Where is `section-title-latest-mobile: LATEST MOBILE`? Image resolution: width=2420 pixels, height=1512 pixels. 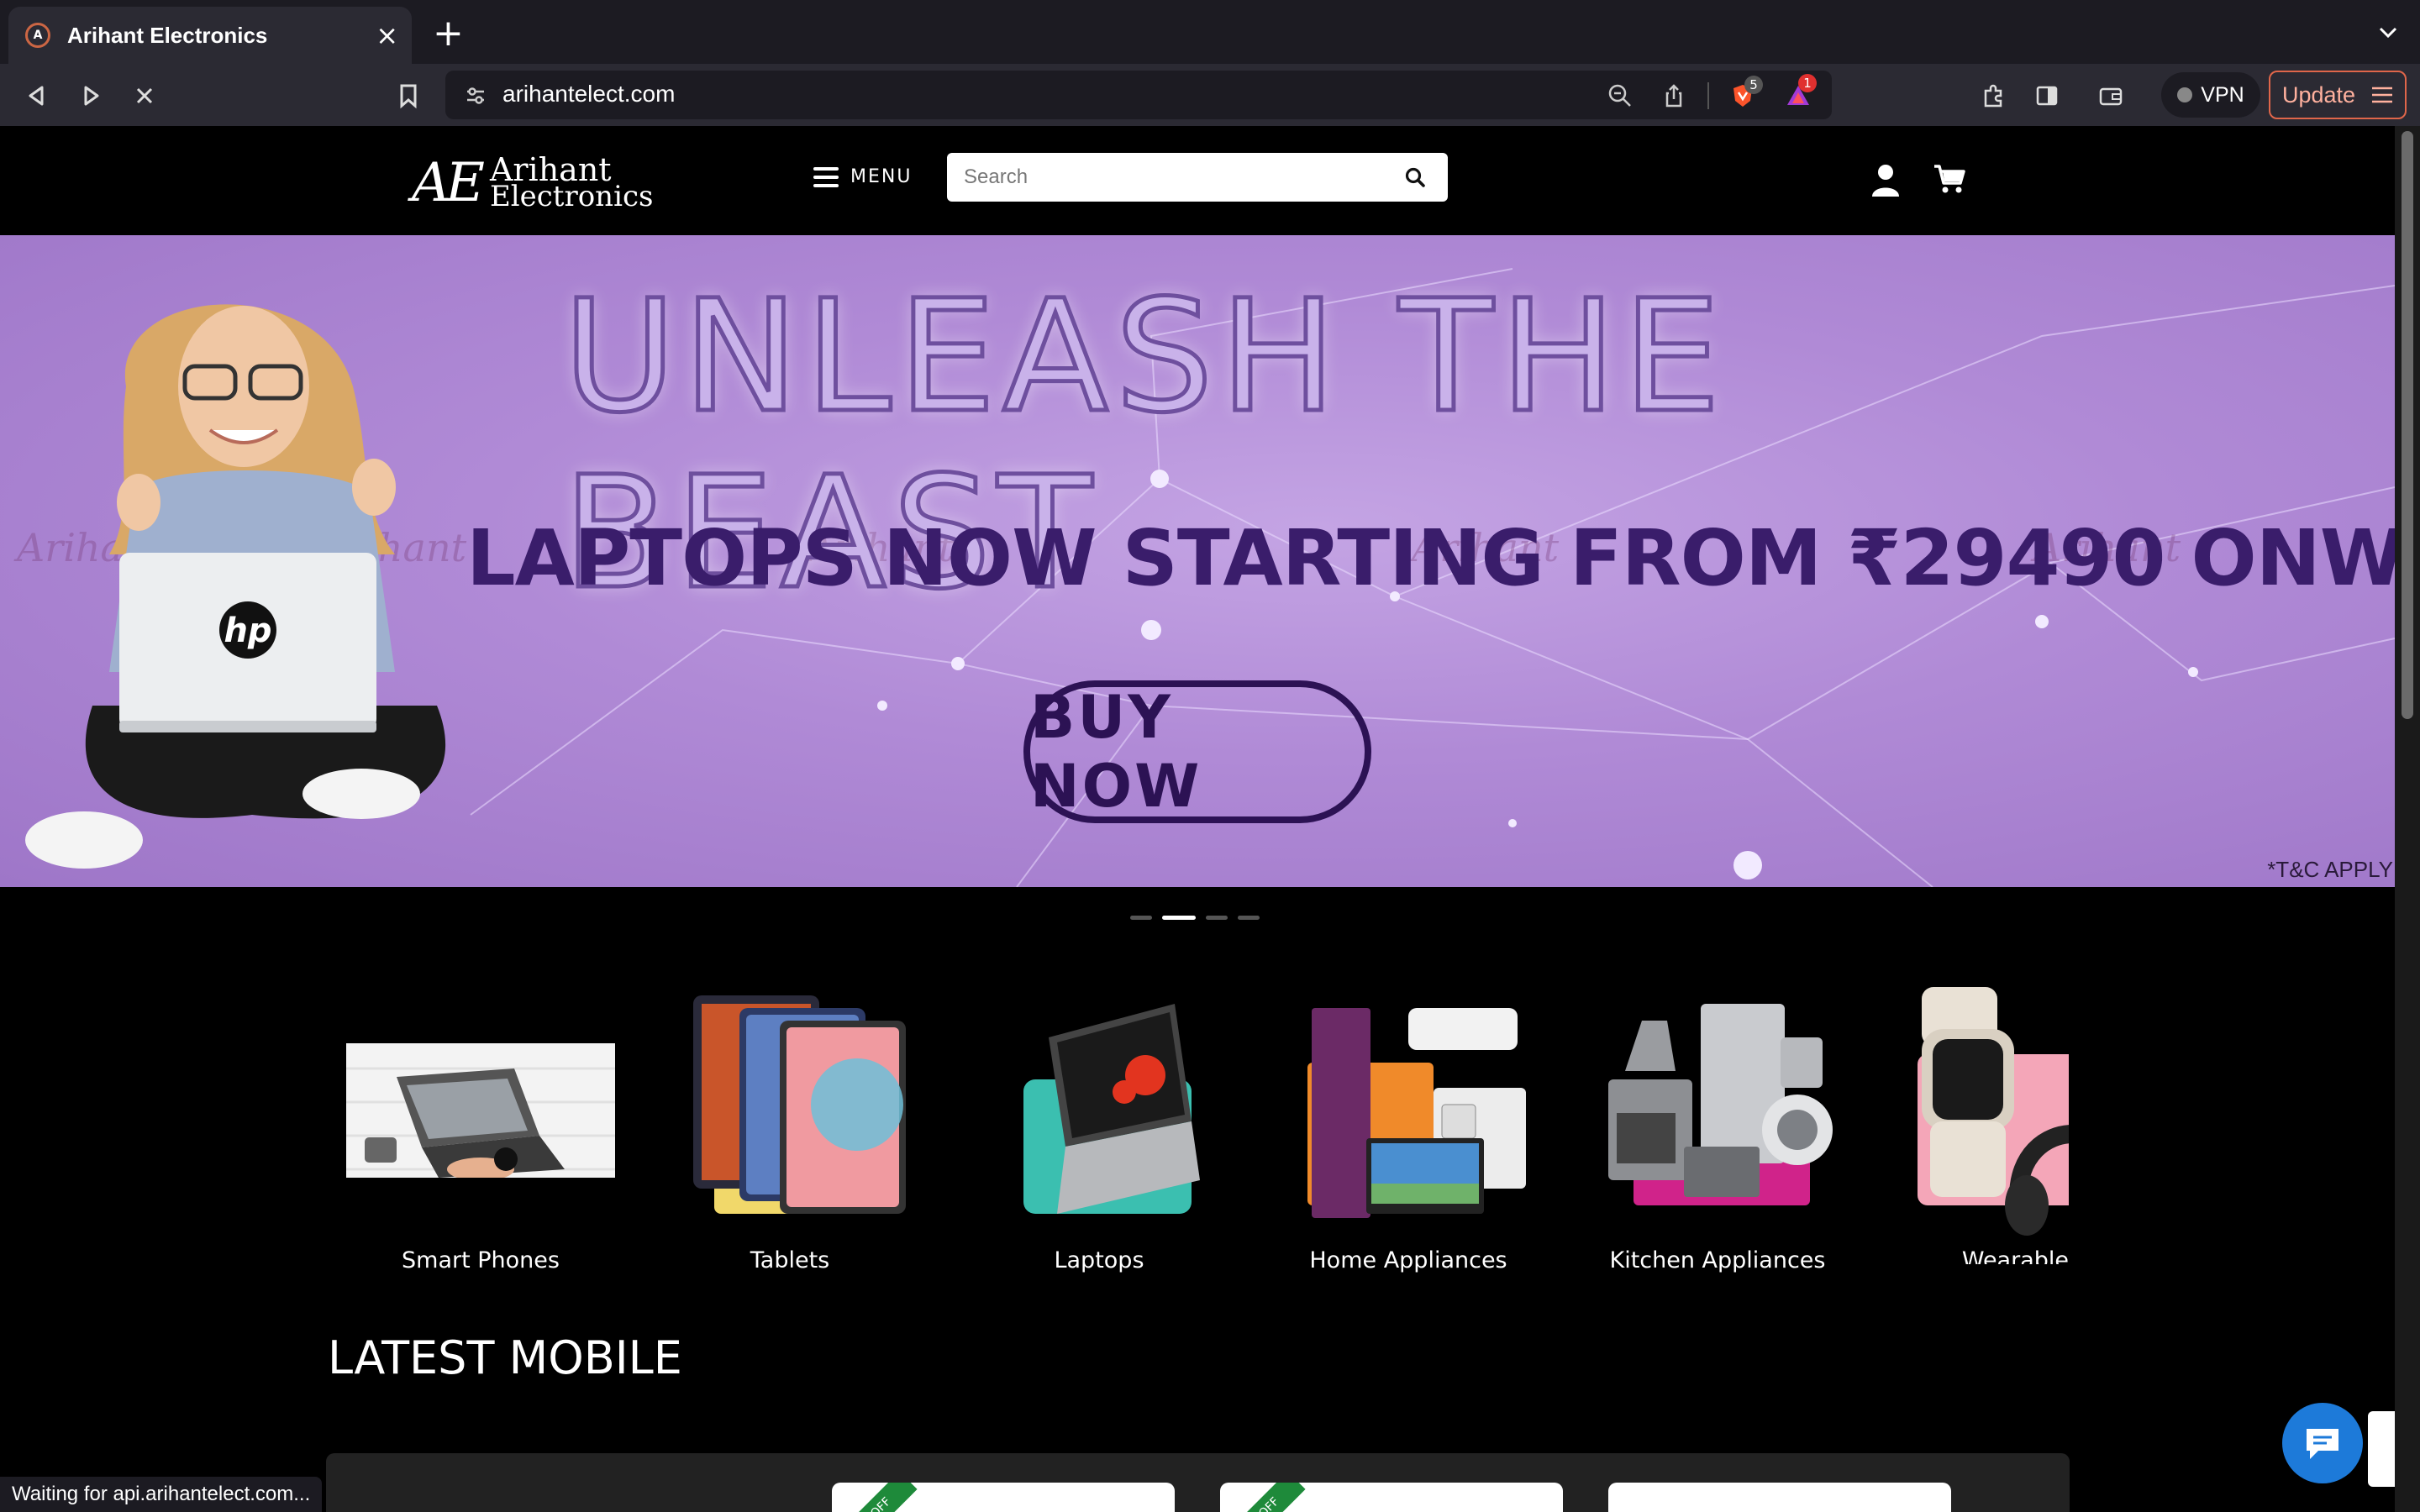
section-title-latest-mobile: LATEST MOBILE is located at coordinates (505, 1357).